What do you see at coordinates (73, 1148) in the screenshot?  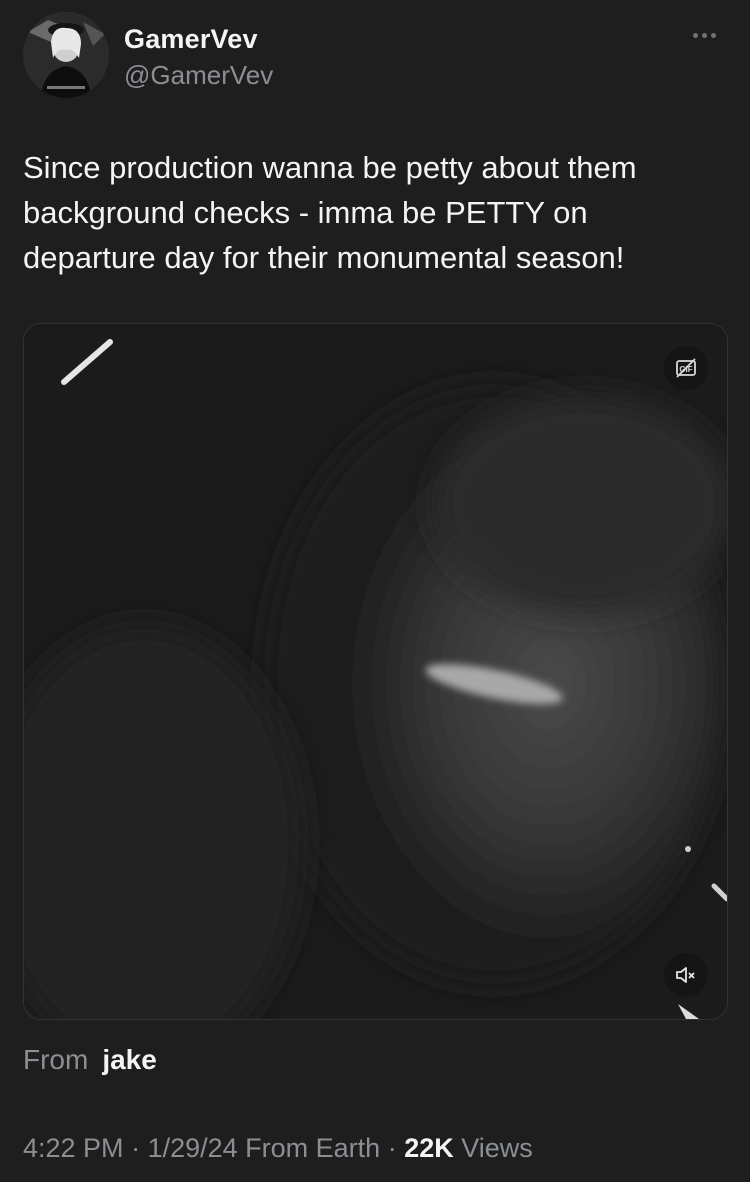 I see `tweet-time: 4:22 PM` at bounding box center [73, 1148].